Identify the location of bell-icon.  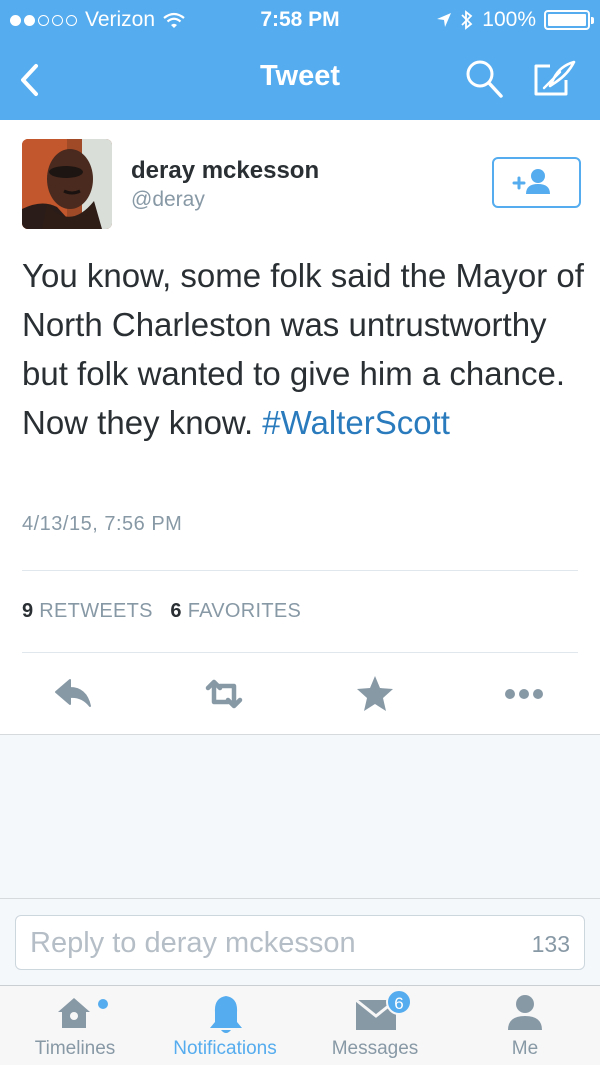
(226, 1014).